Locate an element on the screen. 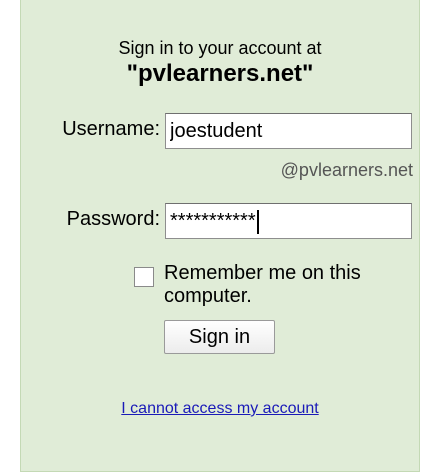  signin-heading: Sign in to your account at is located at coordinates (220, 48).